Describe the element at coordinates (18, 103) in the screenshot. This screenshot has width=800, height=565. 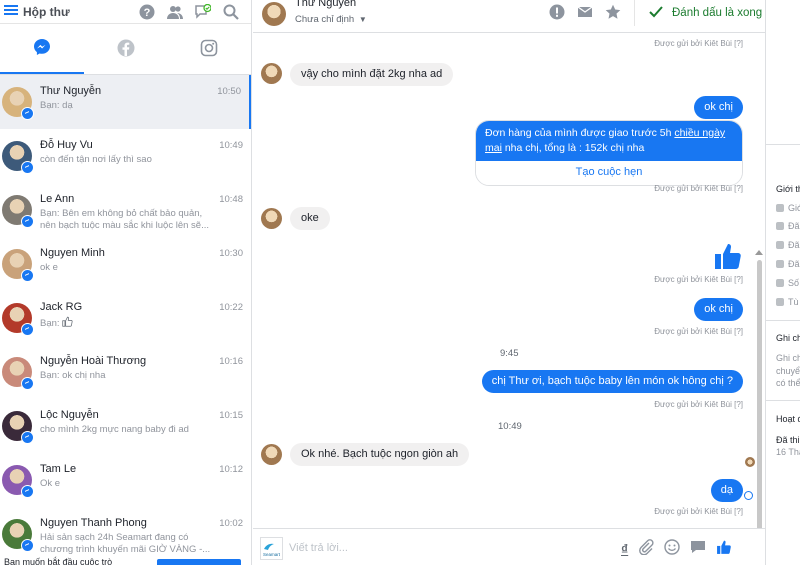
I see `conversation-avatar-wrap` at that location.